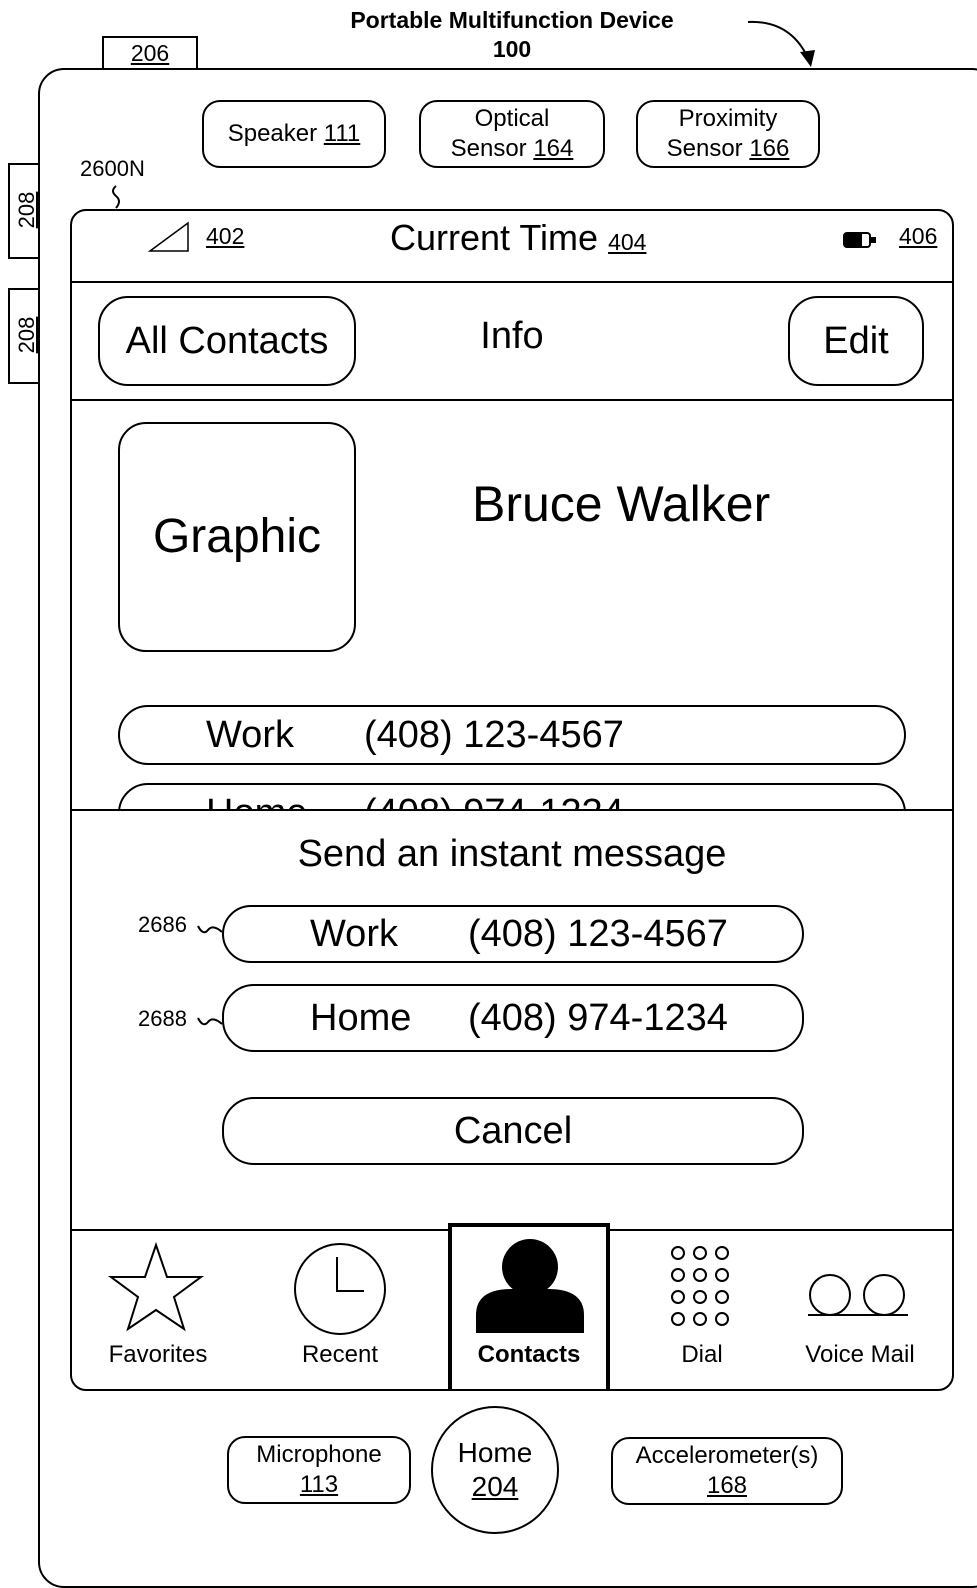 The height and width of the screenshot is (1588, 977). Describe the element at coordinates (702, 1354) in the screenshot. I see `tab-dial-label: Dial` at that location.